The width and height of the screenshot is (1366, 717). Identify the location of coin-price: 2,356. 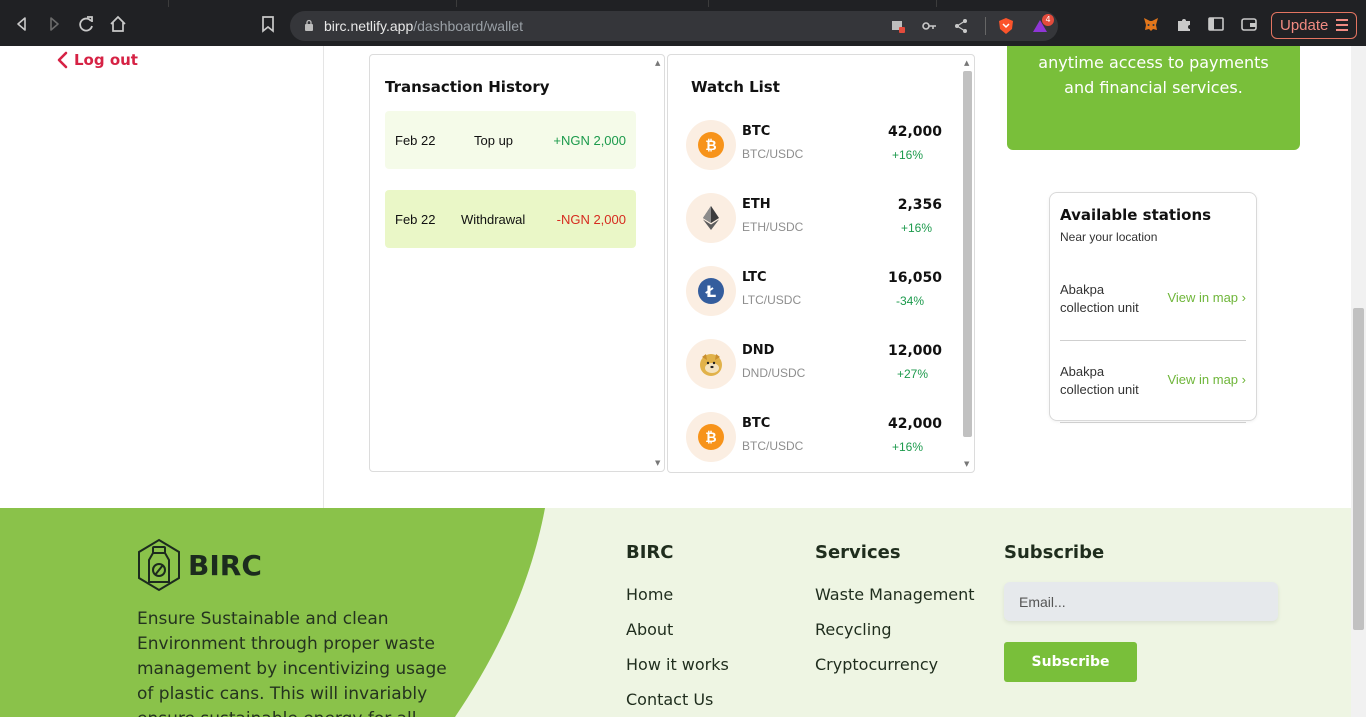
(919, 205).